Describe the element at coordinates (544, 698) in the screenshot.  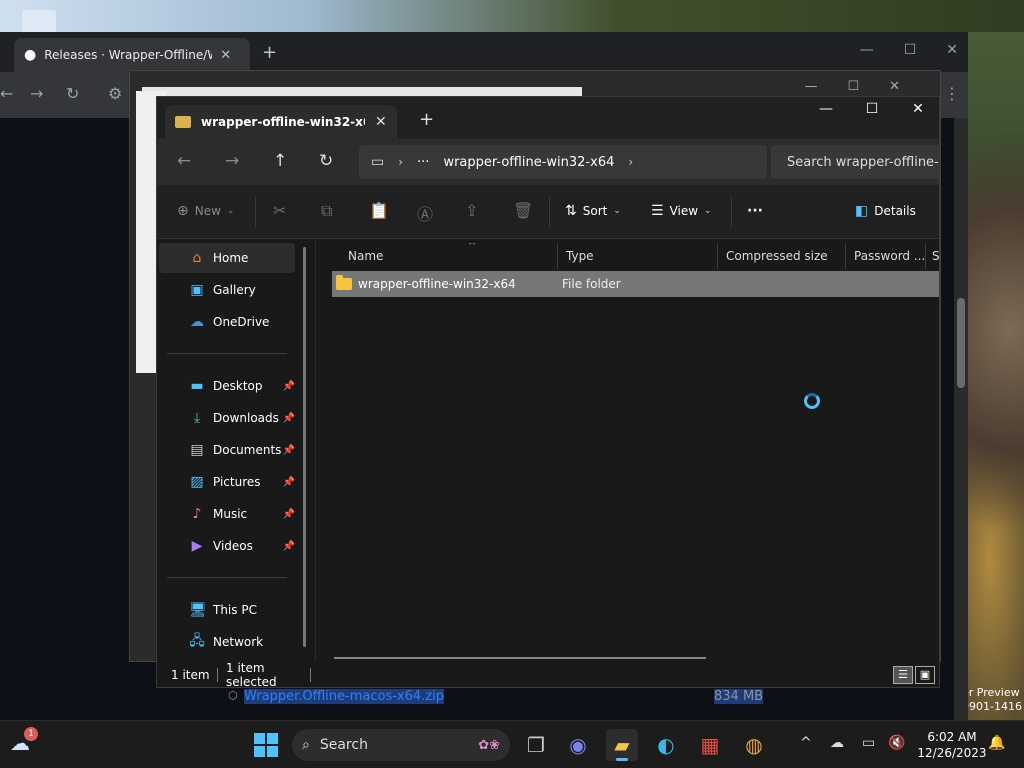
I see `release-asset-row: ⬡ Wrapper.Offline-macos-x64.zip 834 MB` at that location.